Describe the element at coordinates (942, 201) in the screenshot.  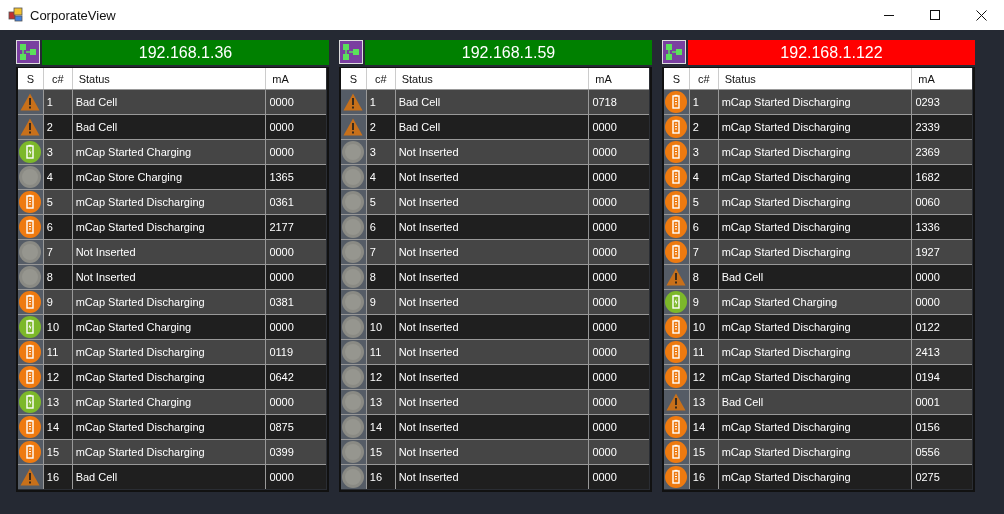
I see `current-cell: 0060` at that location.